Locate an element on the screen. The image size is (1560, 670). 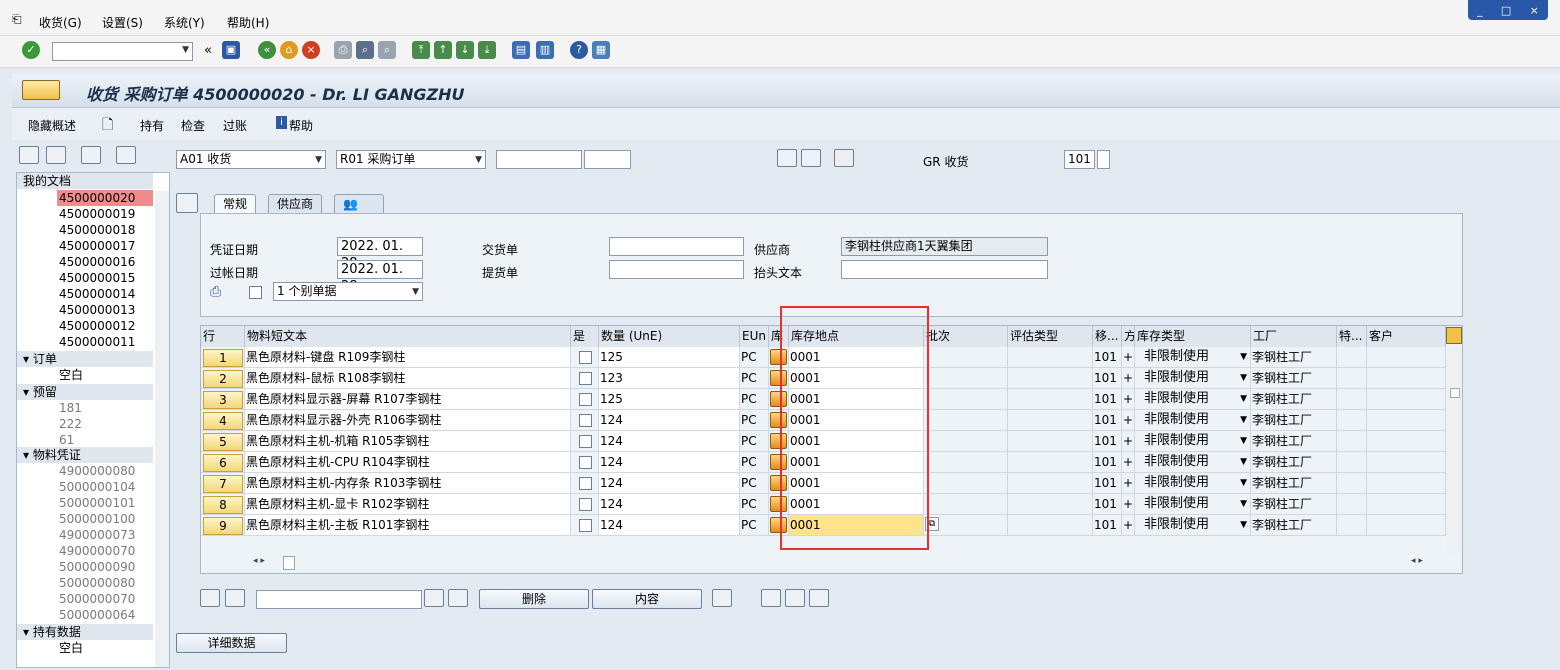
exit-icon: ⌂ is located at coordinates (289, 50).